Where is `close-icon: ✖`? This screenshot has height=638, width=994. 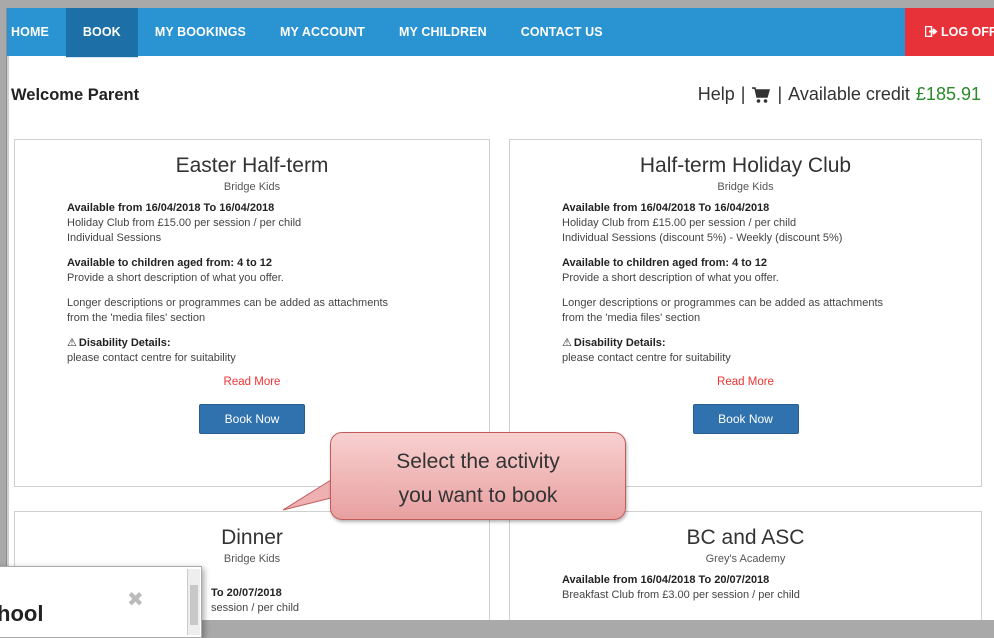
close-icon: ✖ is located at coordinates (135, 599).